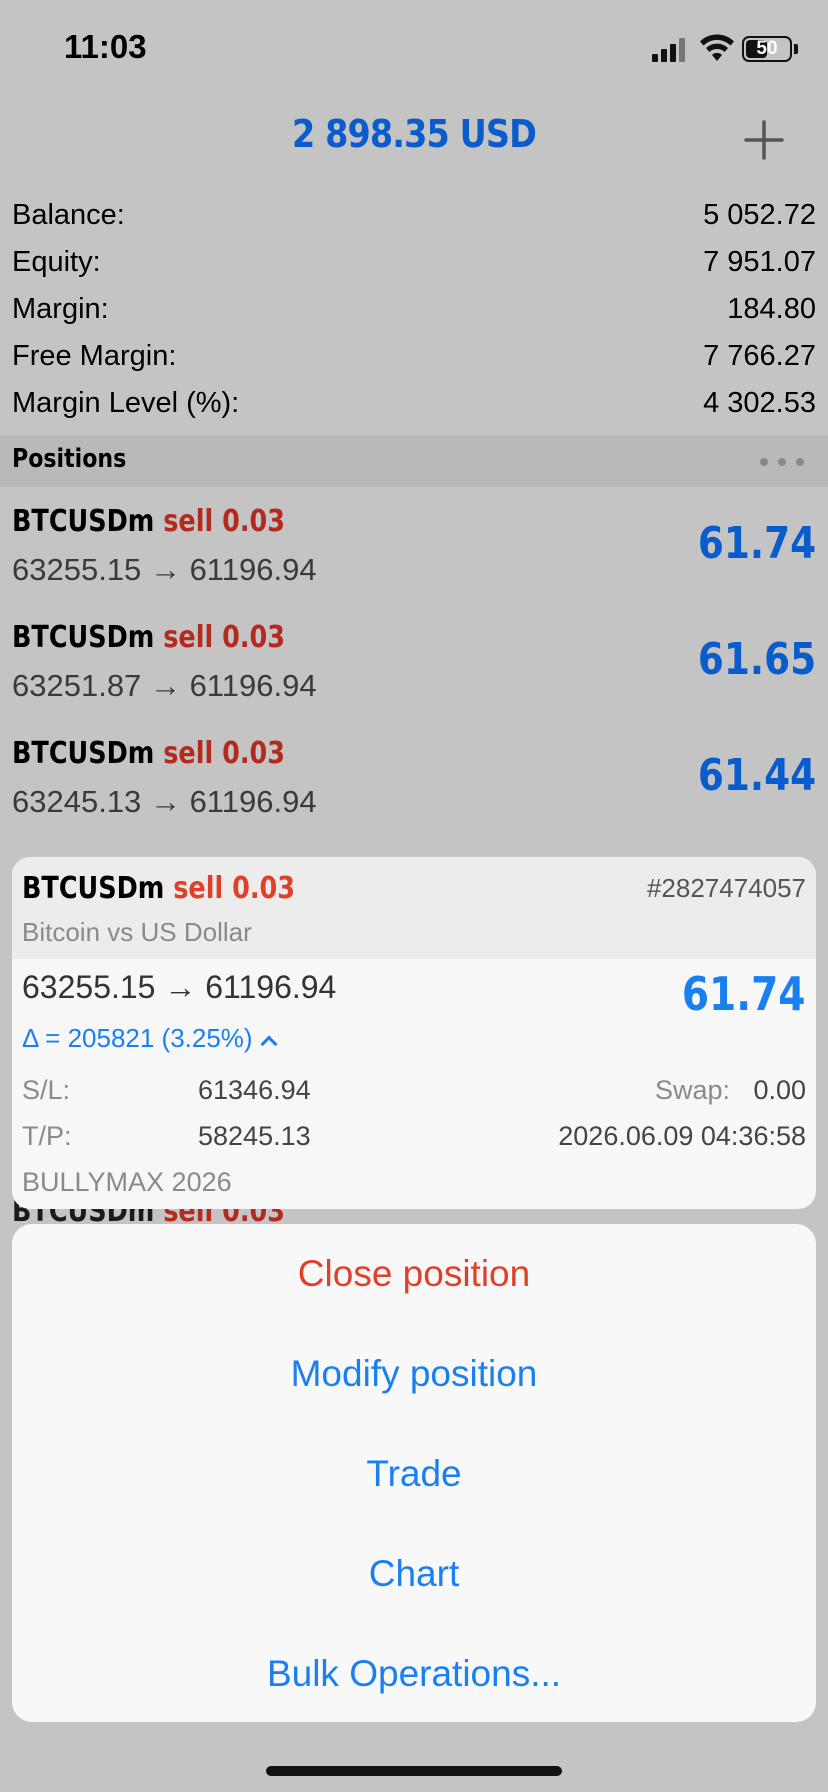 The width and height of the screenshot is (828, 1792). I want to click on card-profit: 61.74, so click(744, 994).